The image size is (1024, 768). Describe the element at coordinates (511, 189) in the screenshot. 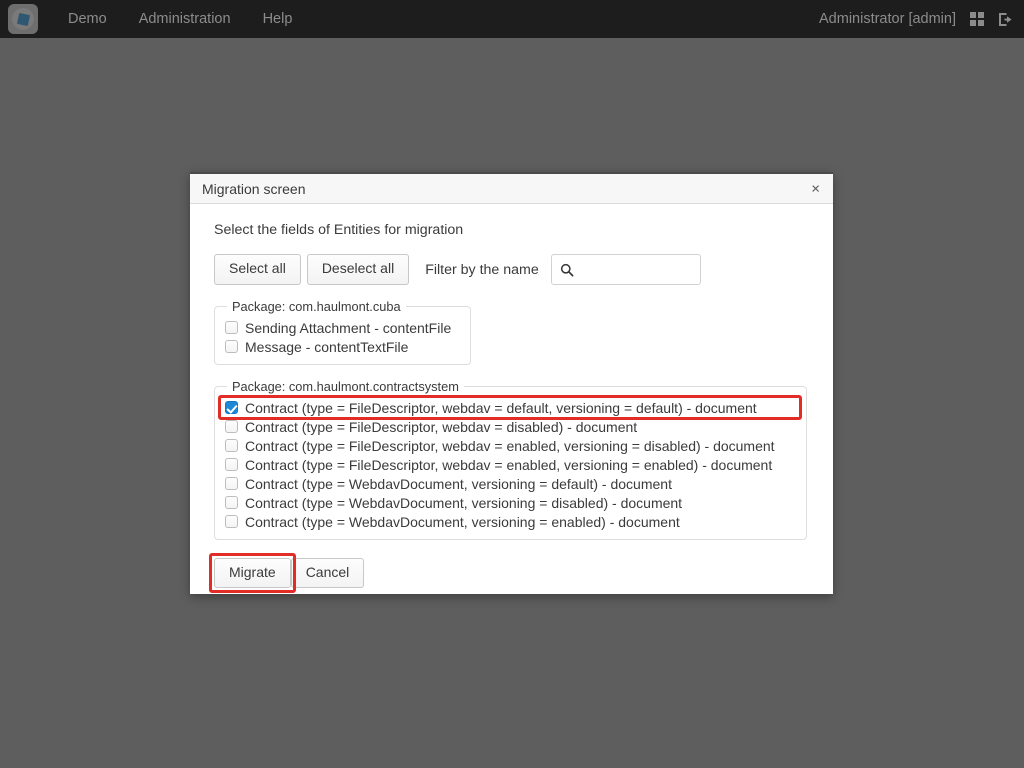

I see `dialog-header: Migration screen ×` at that location.